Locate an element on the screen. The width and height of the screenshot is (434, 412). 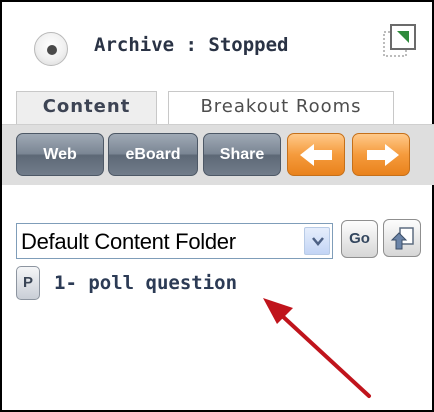
arrow-right-icon is located at coordinates (383, 155).